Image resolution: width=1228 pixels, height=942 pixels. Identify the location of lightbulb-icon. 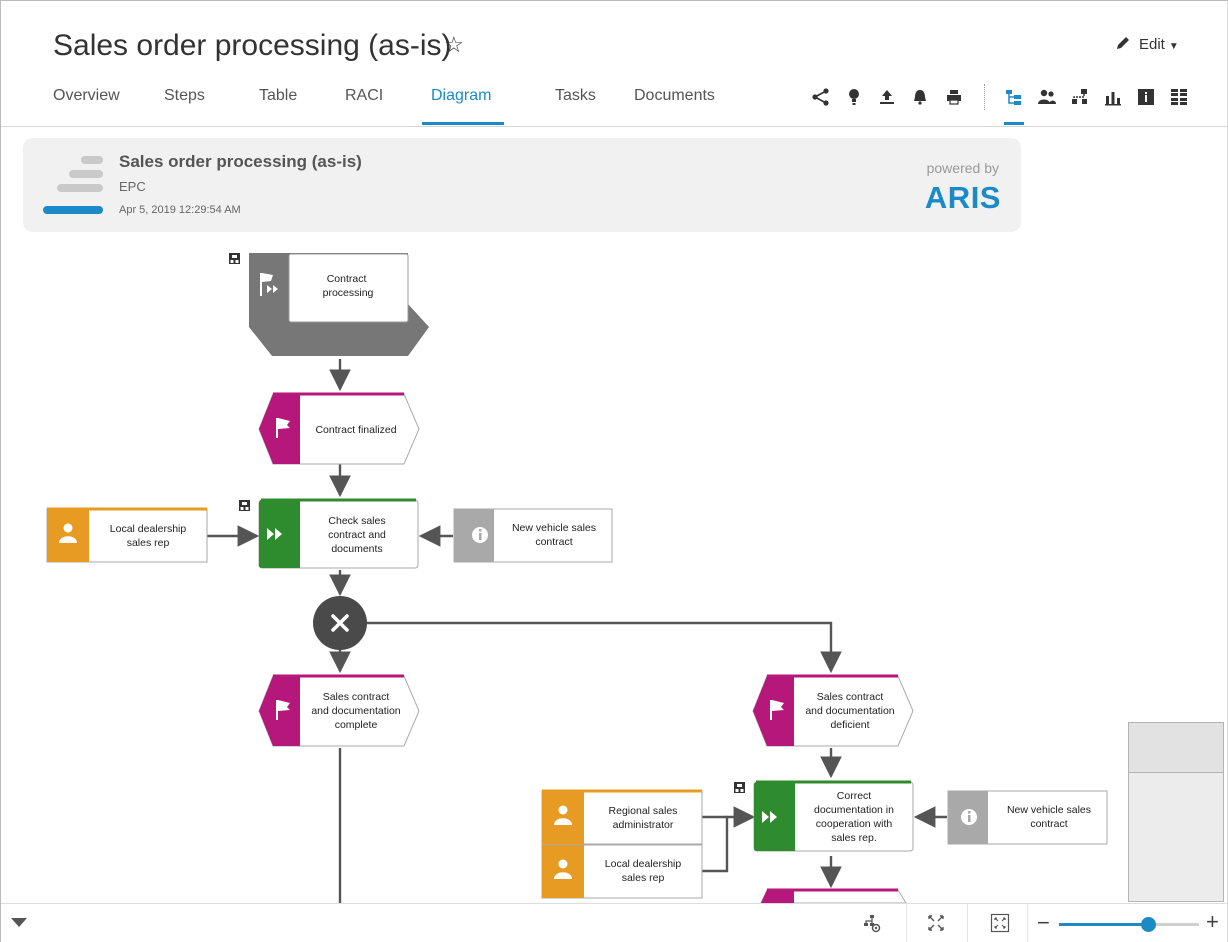
(854, 97).